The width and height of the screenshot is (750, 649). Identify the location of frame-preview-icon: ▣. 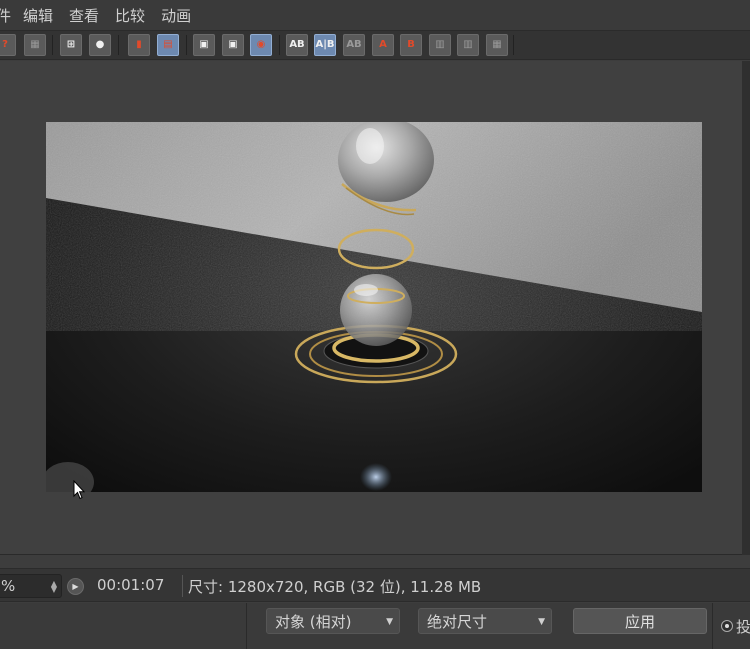
(233, 45).